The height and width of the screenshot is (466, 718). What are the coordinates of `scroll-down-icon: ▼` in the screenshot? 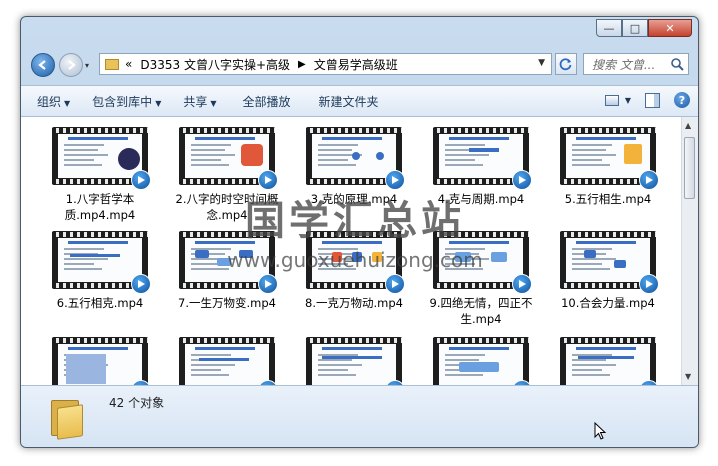 It's located at (688, 376).